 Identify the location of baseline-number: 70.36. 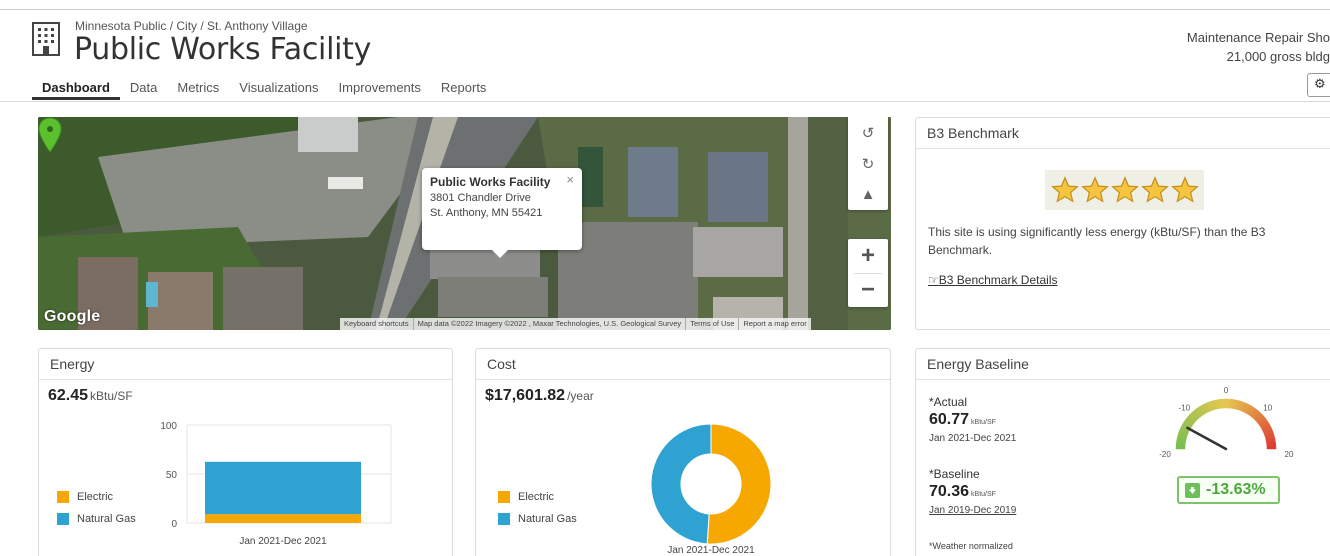
(949, 491).